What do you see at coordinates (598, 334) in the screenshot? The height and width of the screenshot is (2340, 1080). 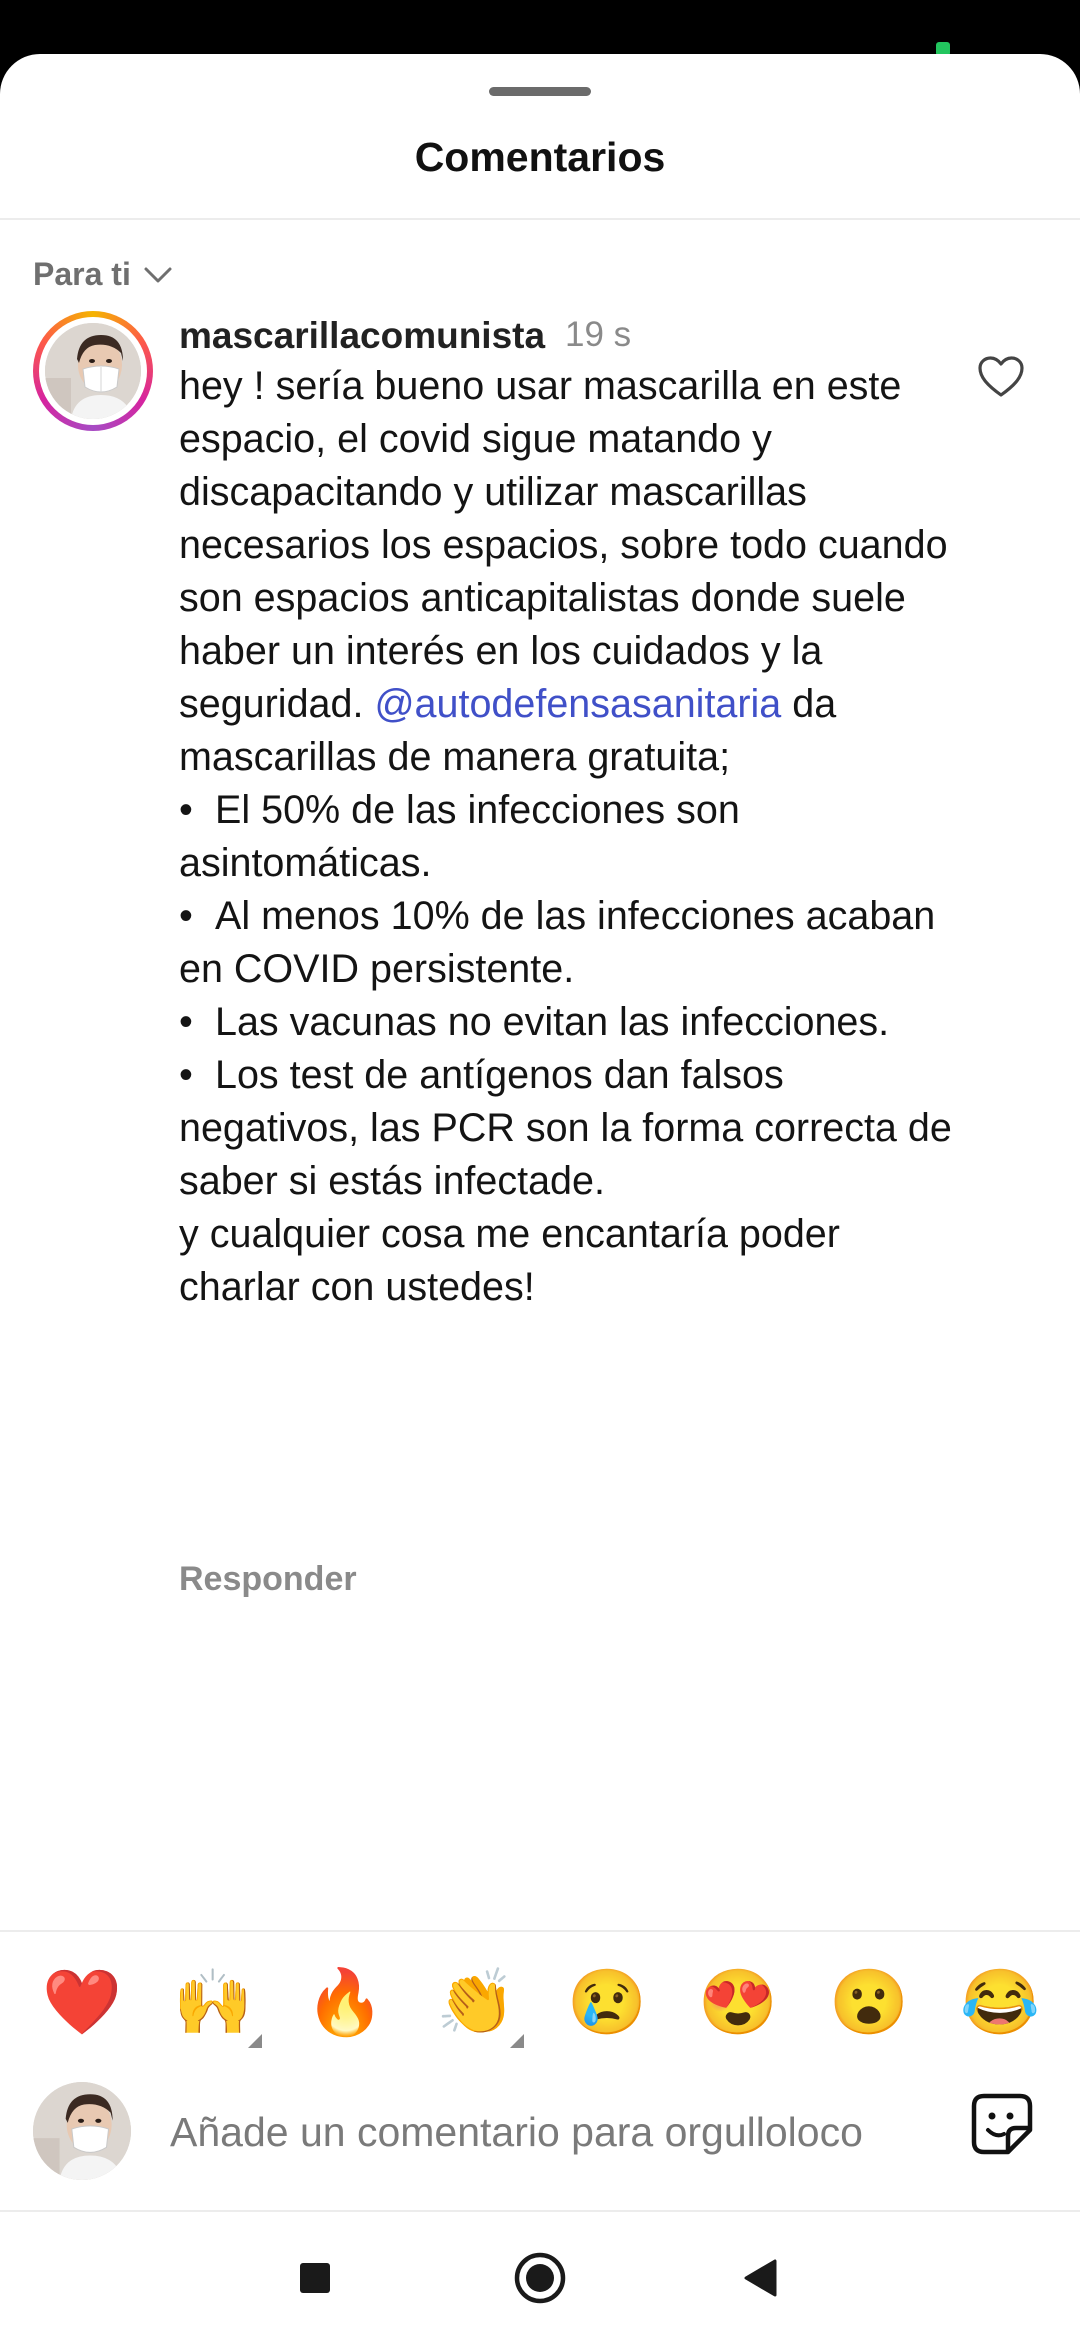 I see `comment-timestamp: 19 s` at bounding box center [598, 334].